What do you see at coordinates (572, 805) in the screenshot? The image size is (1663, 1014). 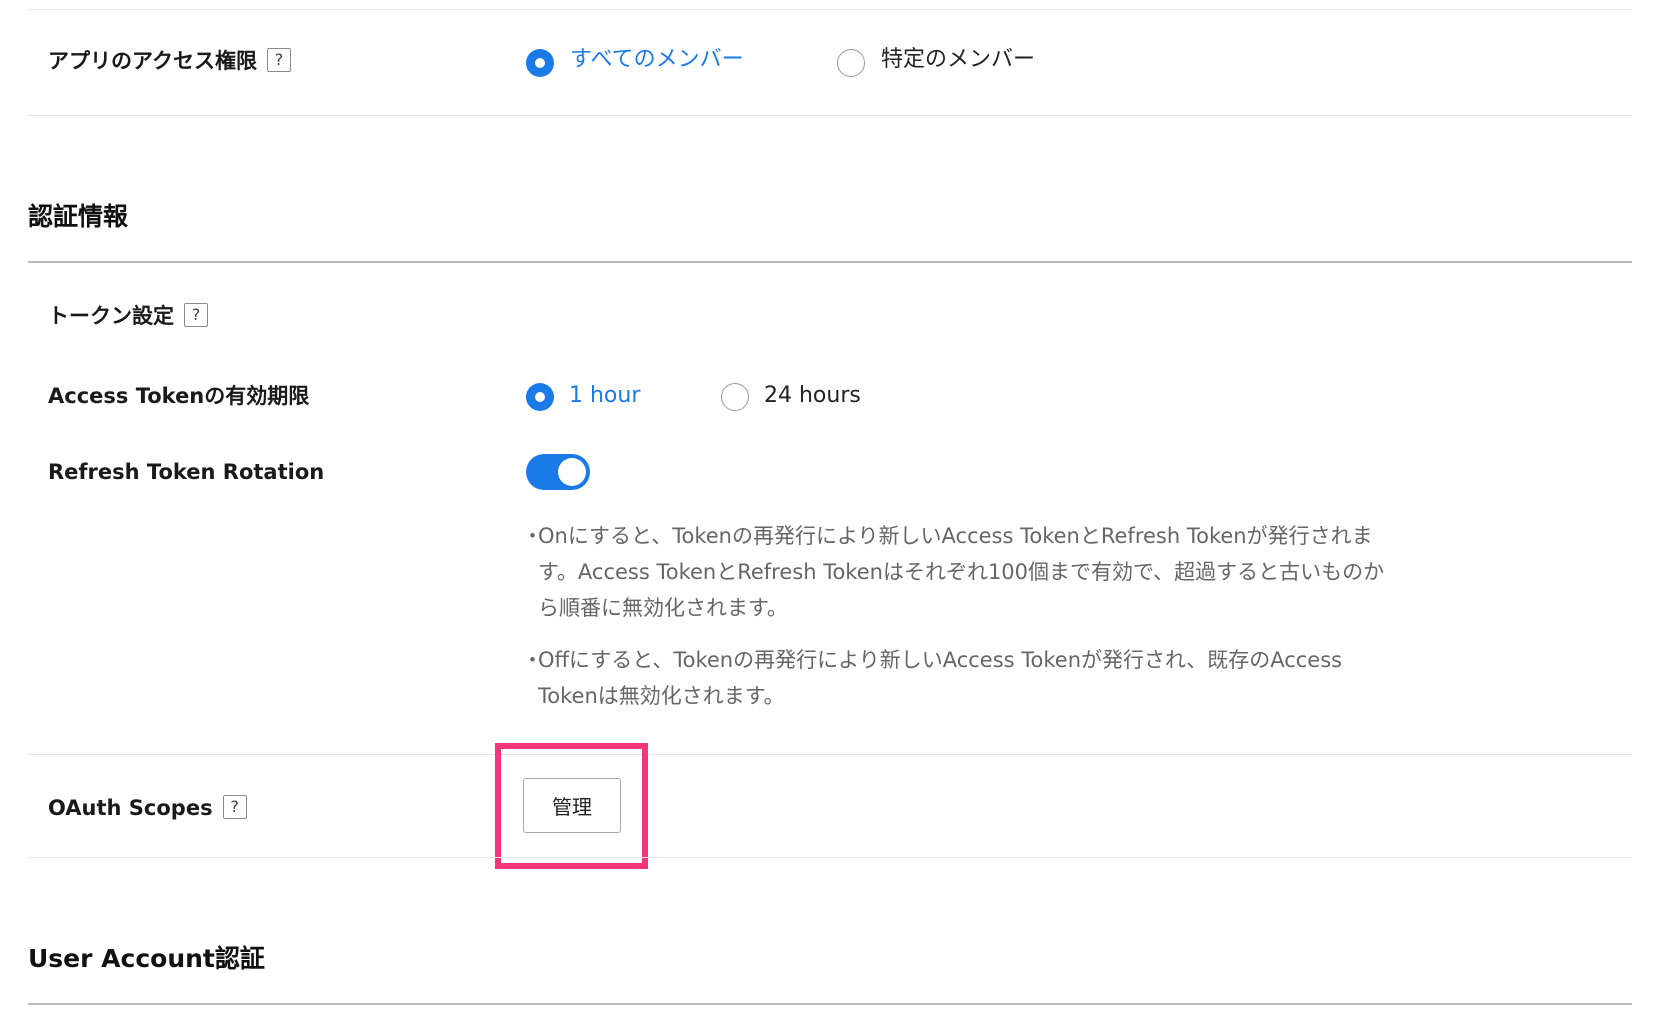 I see `manage-scopes-button: 管理` at bounding box center [572, 805].